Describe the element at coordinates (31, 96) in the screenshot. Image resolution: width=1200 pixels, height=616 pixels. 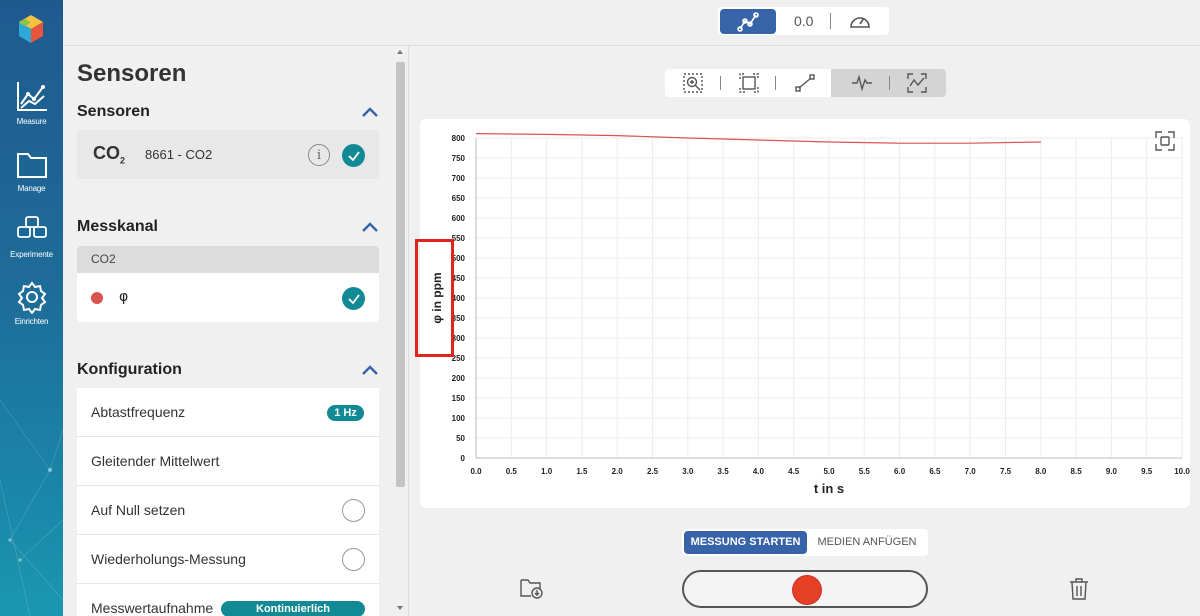
I see `chart-line-icon` at that location.